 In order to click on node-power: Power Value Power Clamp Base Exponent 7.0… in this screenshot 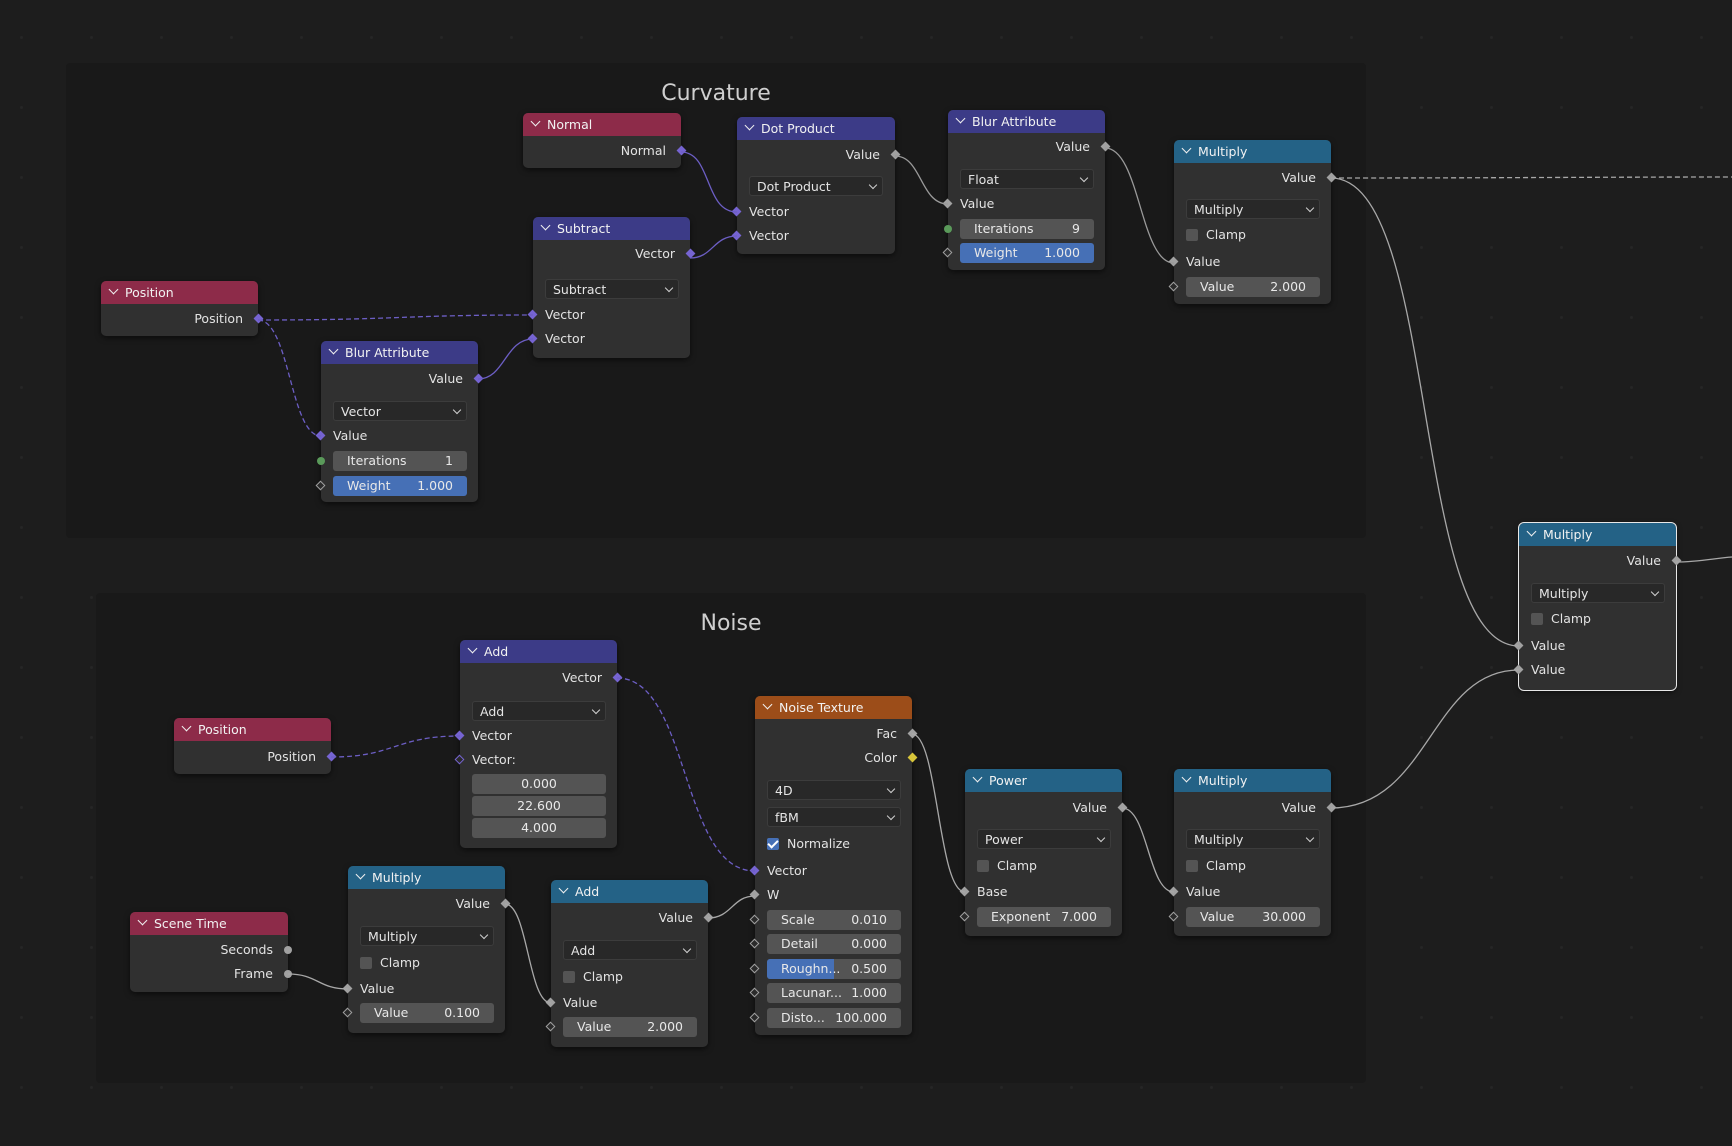, I will do `click(1043, 852)`.